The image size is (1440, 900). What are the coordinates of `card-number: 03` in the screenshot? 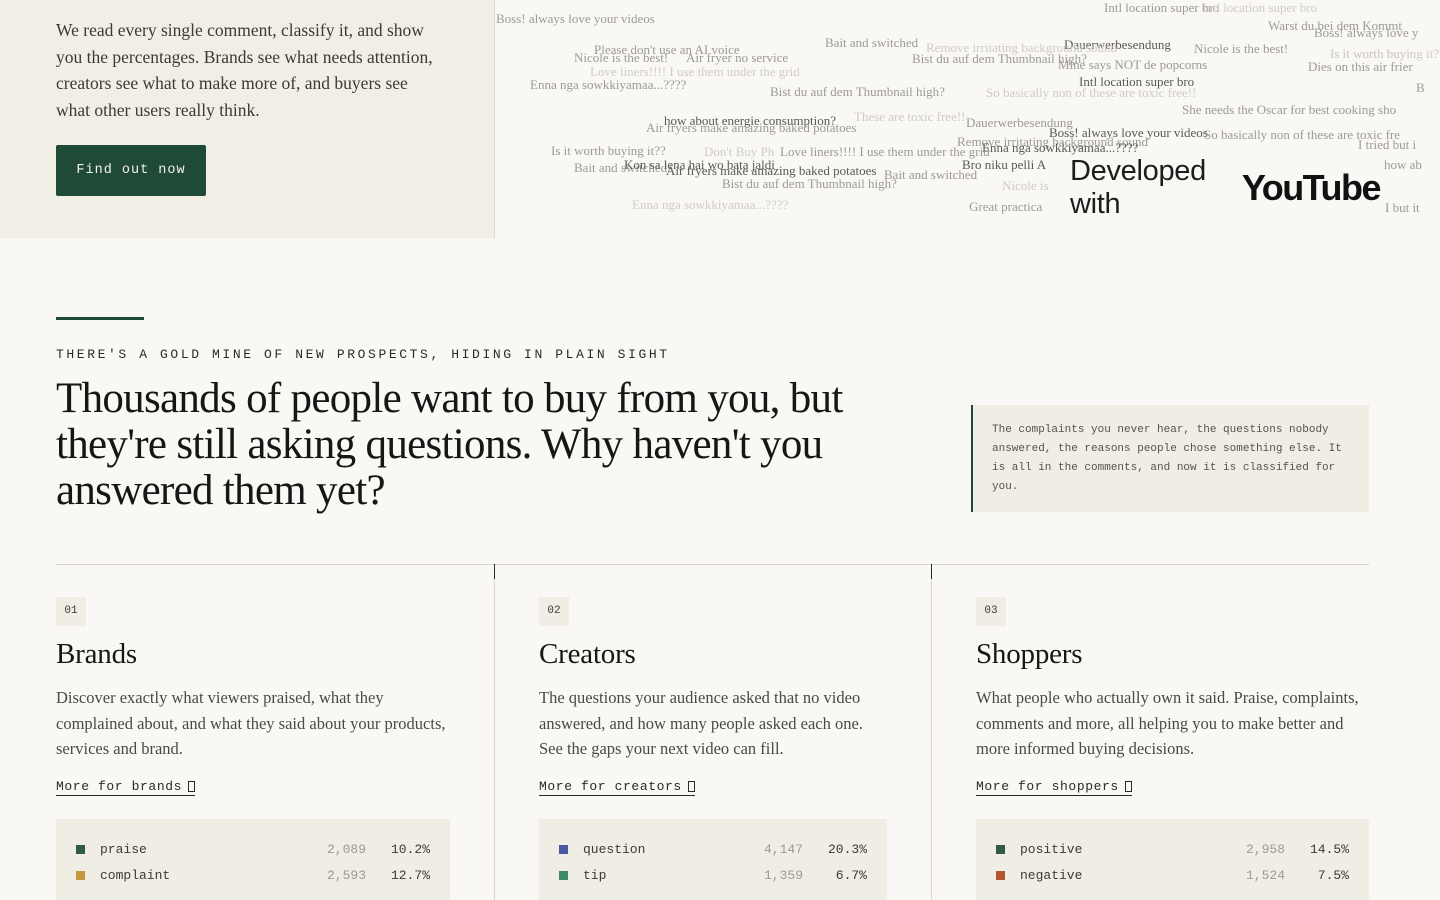 It's located at (991, 611).